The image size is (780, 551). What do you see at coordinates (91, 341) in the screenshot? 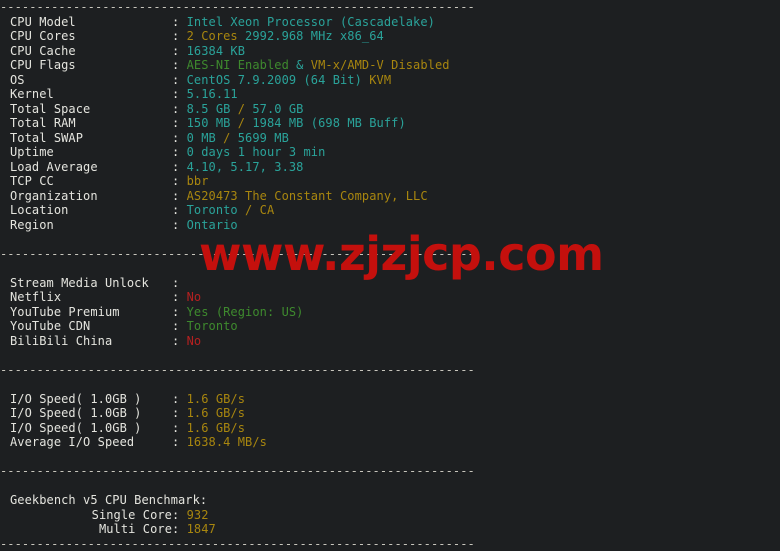
I see `info-label: BiliBili China` at bounding box center [91, 341].